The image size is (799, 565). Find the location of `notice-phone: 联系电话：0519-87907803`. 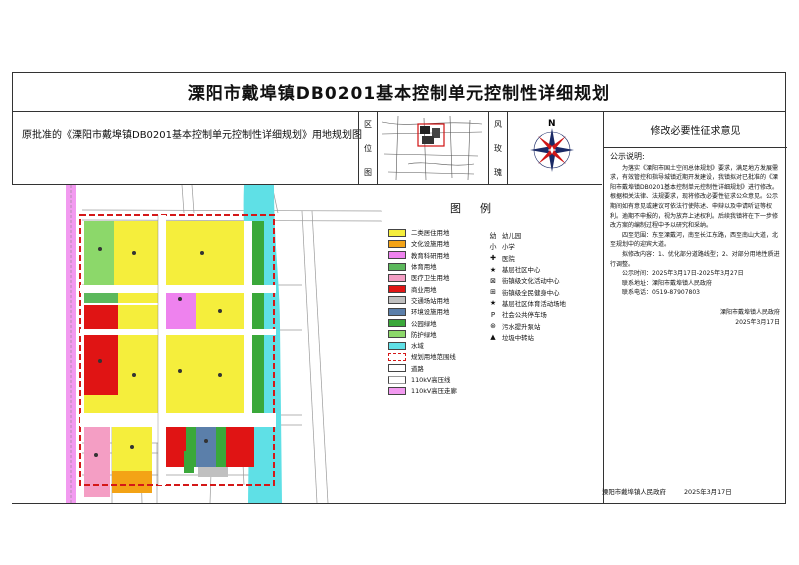

notice-phone: 联系电话：0519-87907803 is located at coordinates (661, 293).